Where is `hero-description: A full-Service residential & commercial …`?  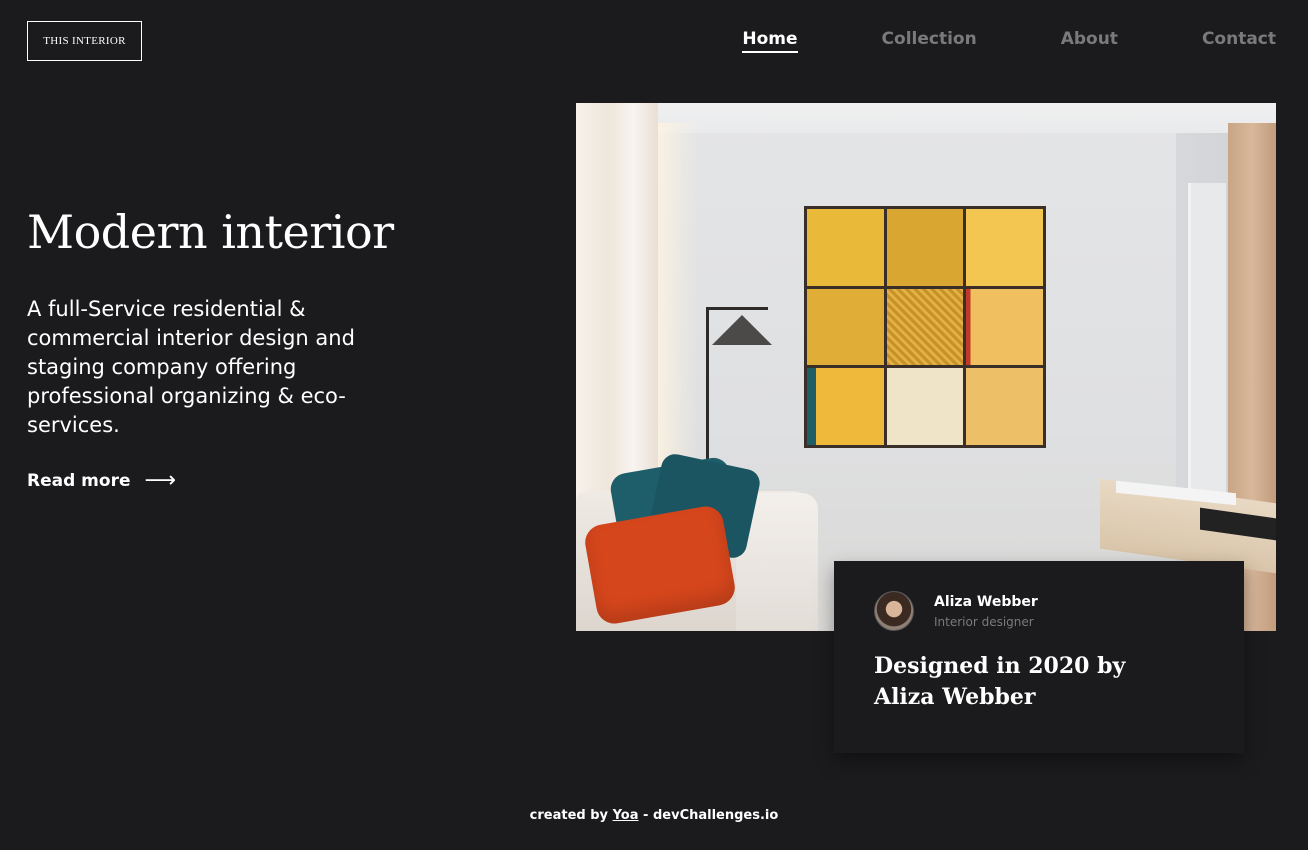
hero-description: A full-Service residential & commercial … is located at coordinates (191, 367).